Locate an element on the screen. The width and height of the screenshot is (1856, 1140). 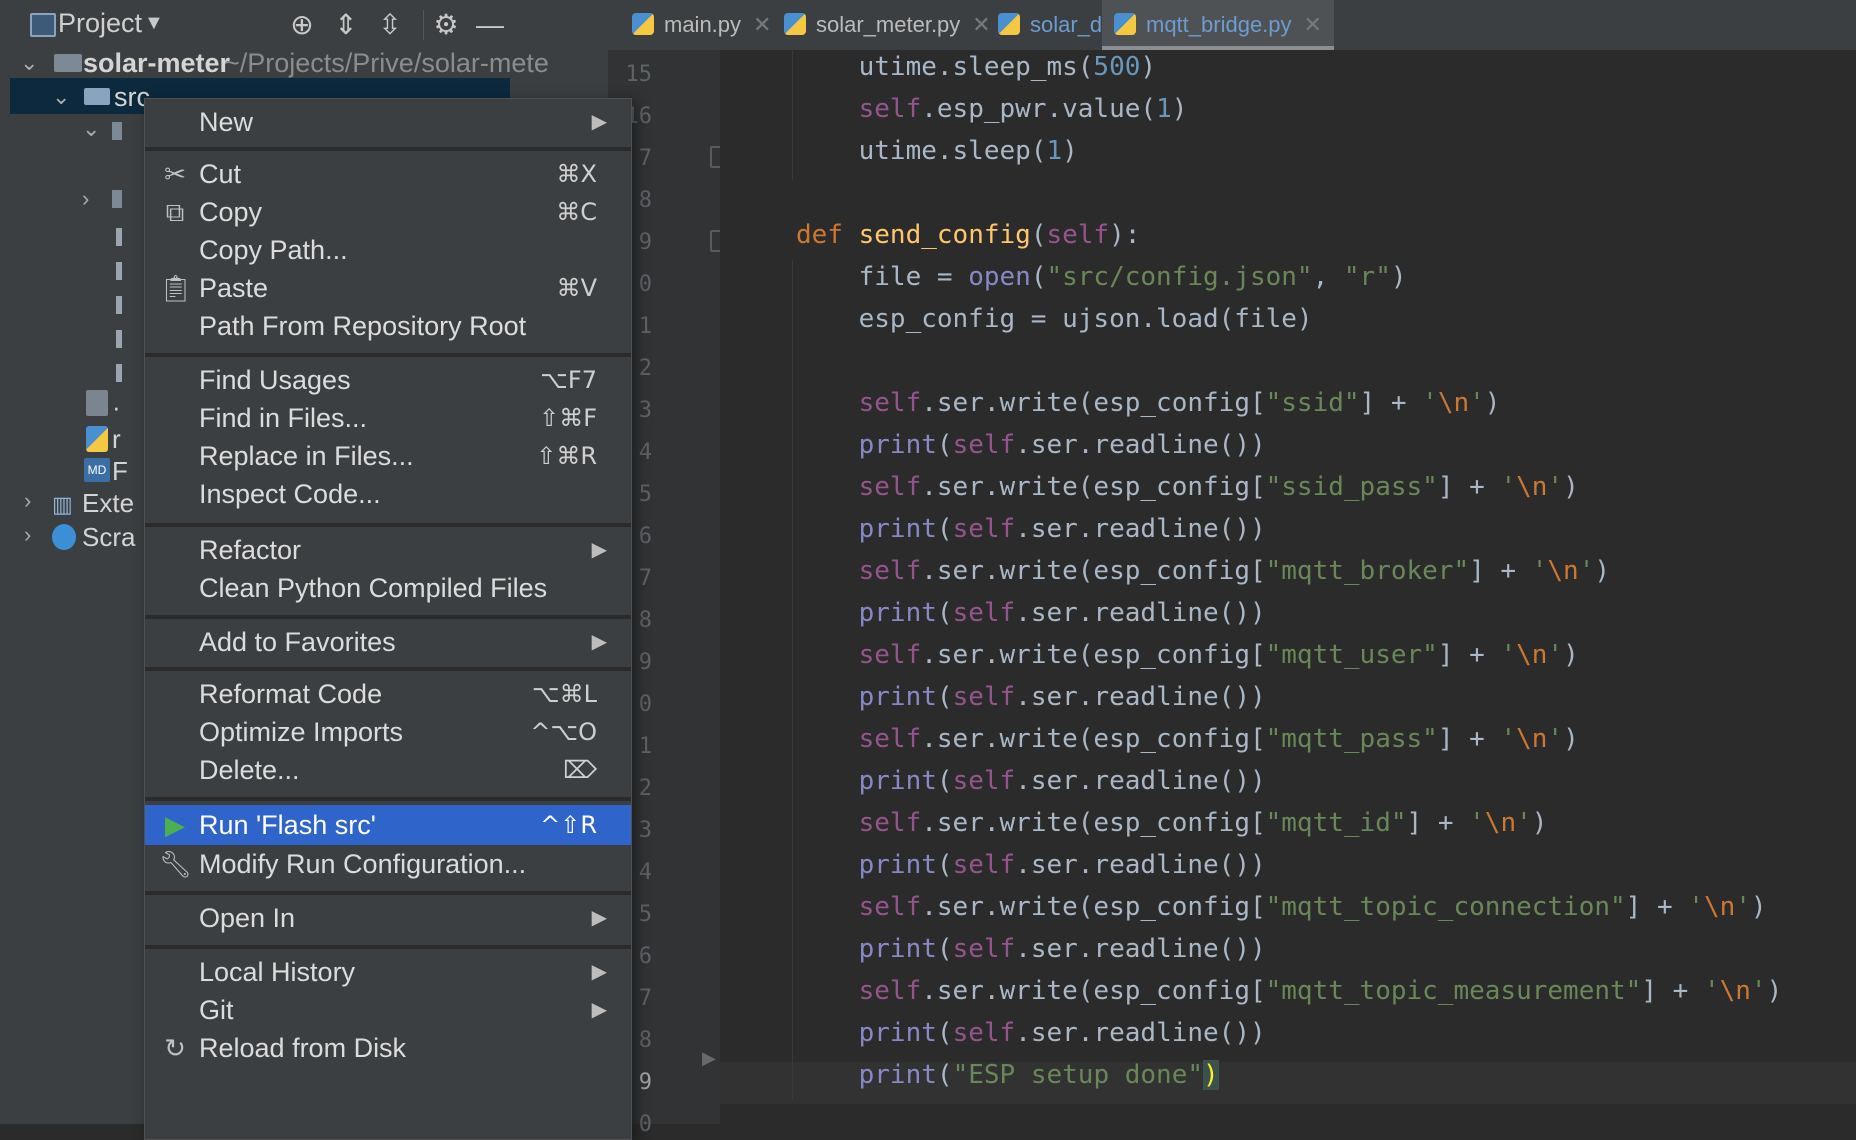
code-line: self.esp_pwr.value(1) is located at coordinates (992, 109).